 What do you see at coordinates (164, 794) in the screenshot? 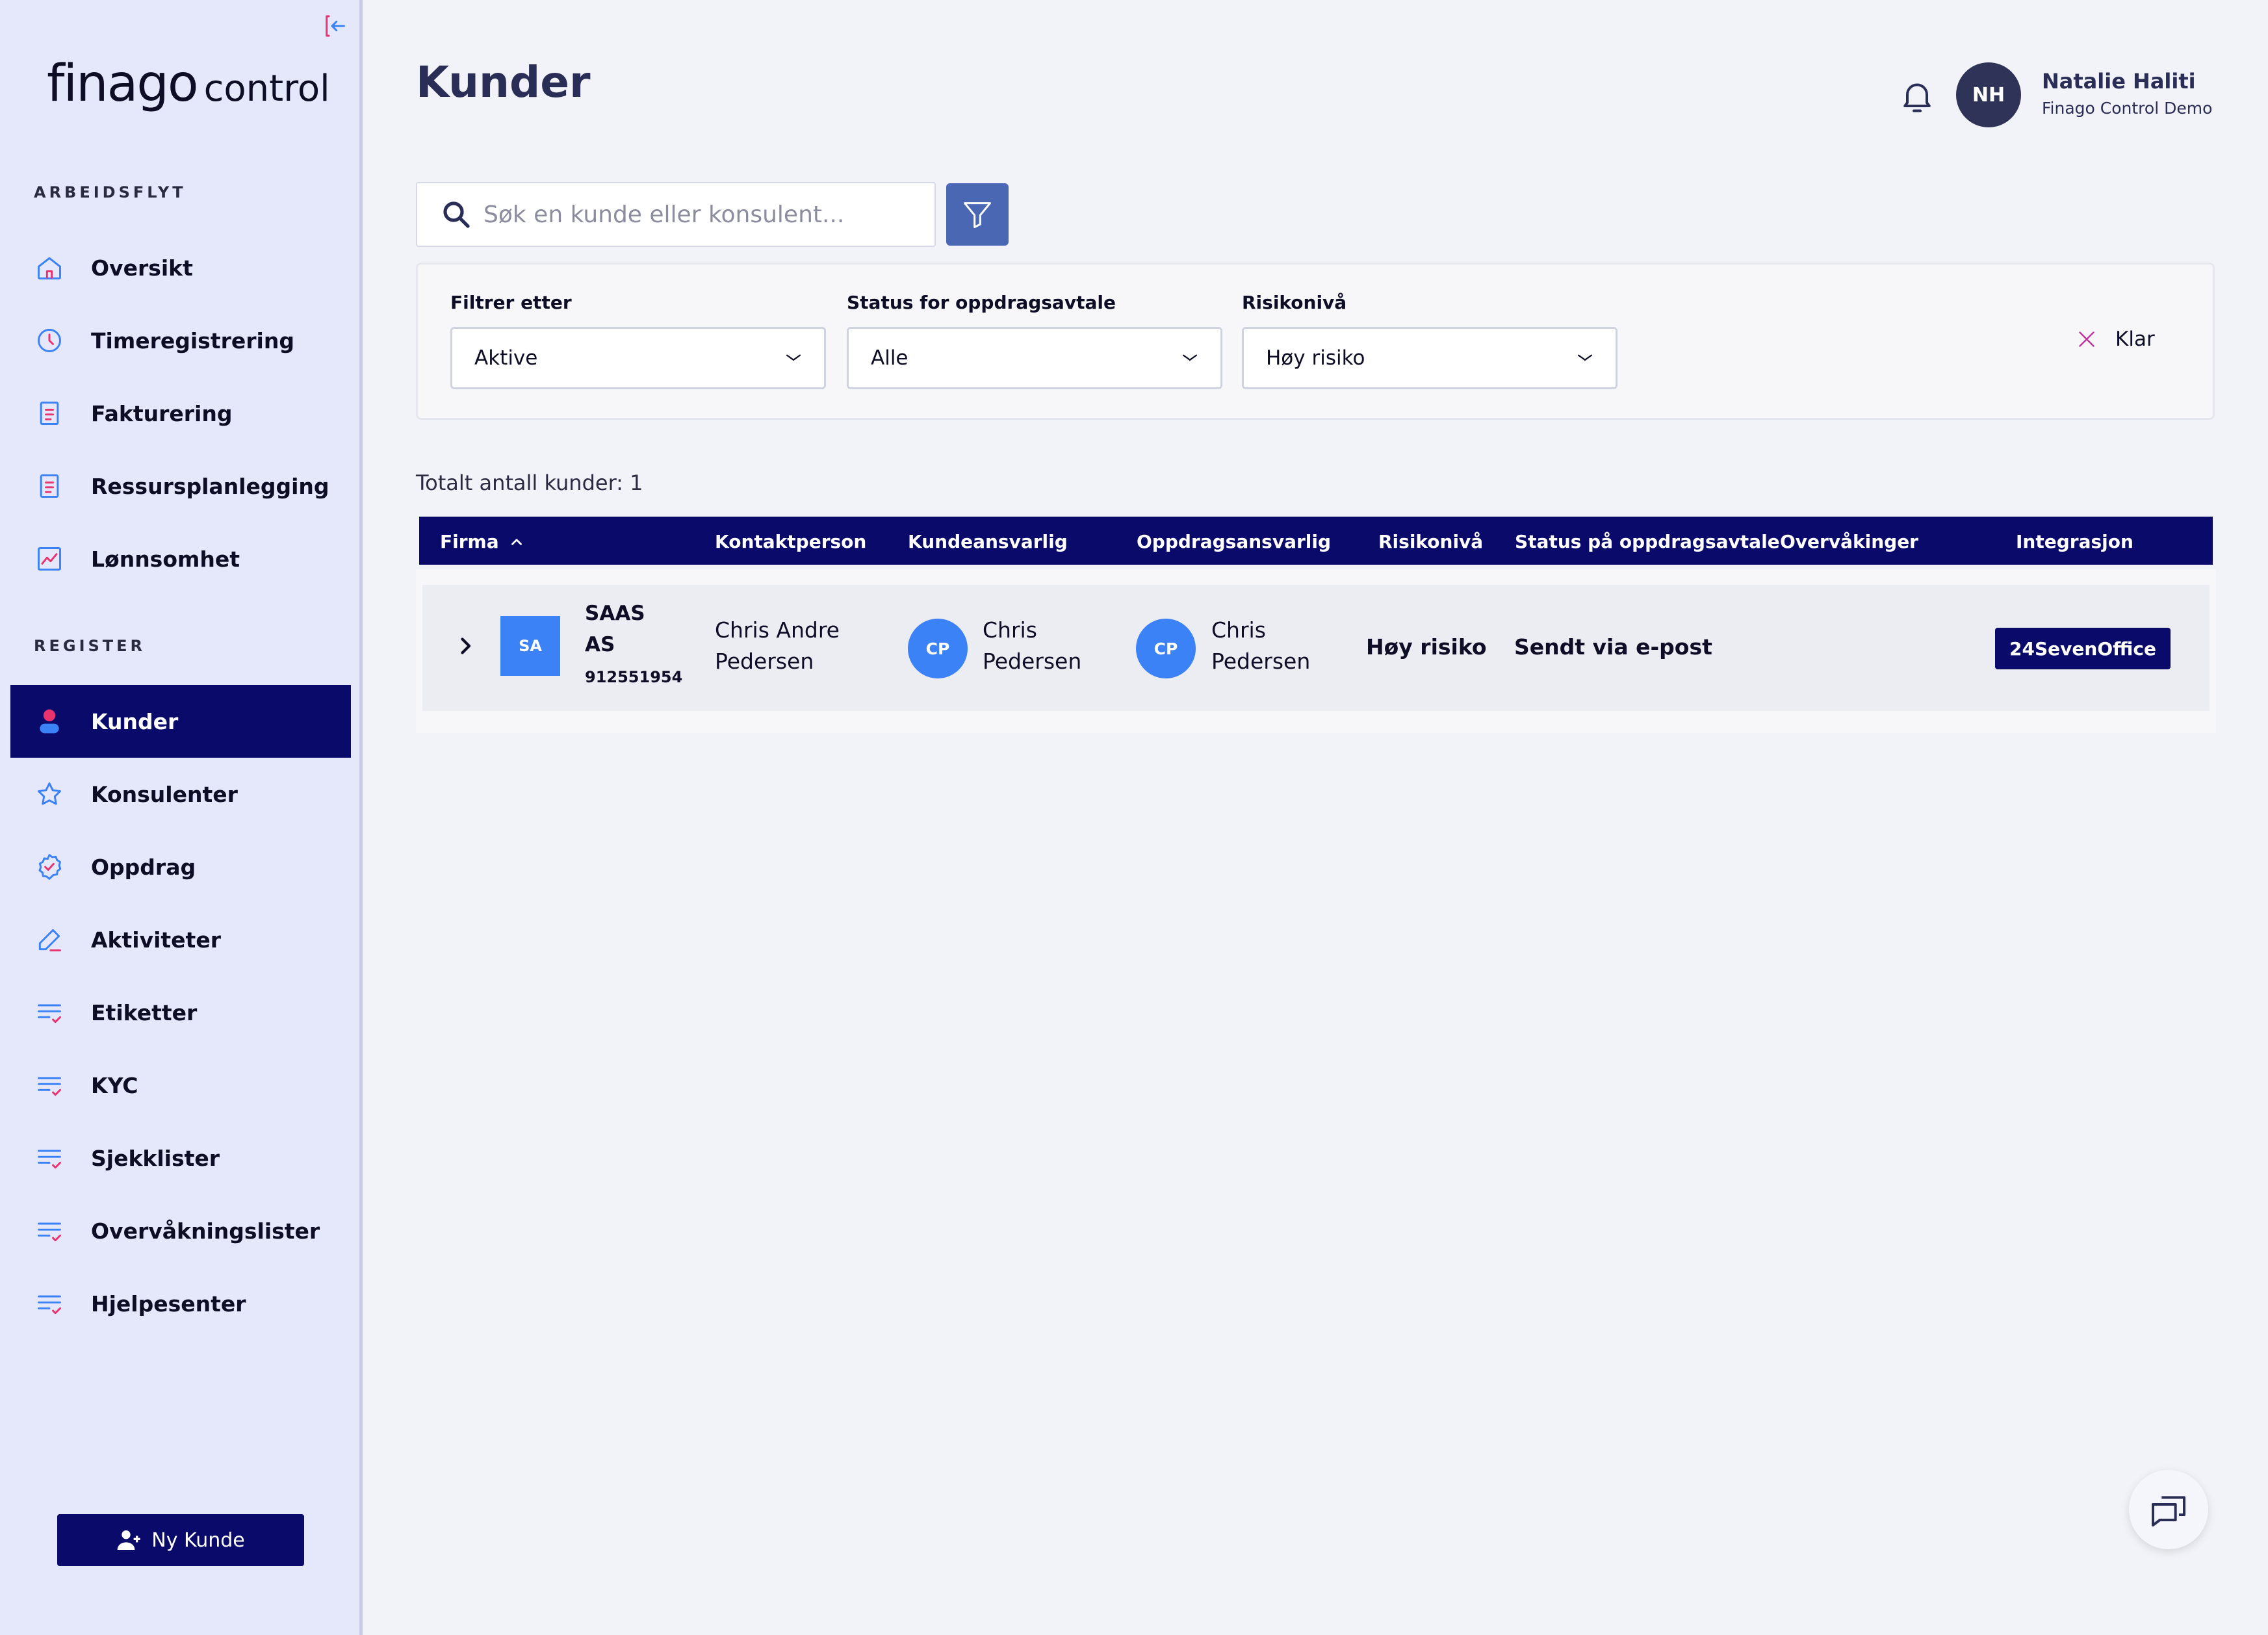
I see `sidebar-item-label: Konsulenter` at bounding box center [164, 794].